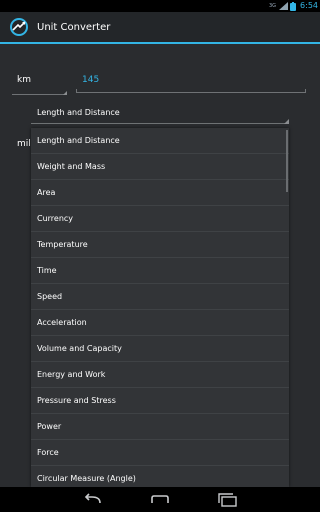 The height and width of the screenshot is (512, 320). I want to click on status-time: 6:54, so click(309, 5).